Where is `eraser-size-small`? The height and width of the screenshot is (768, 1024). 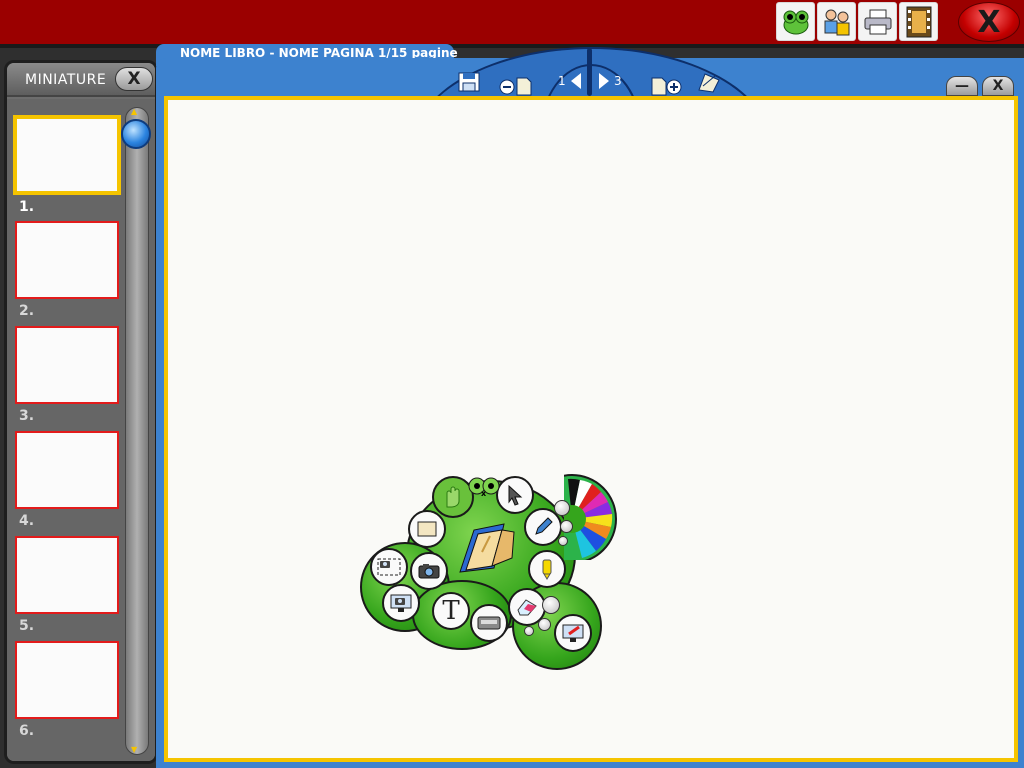 eraser-size-small is located at coordinates (529, 631).